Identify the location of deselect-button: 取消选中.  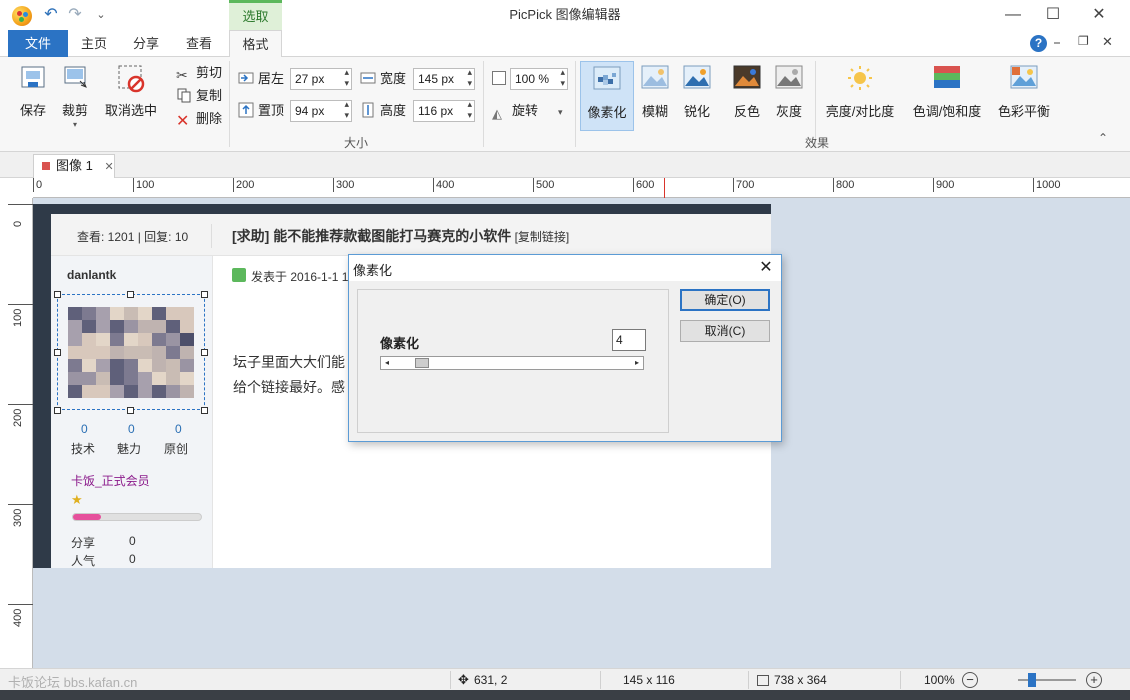
(131, 91).